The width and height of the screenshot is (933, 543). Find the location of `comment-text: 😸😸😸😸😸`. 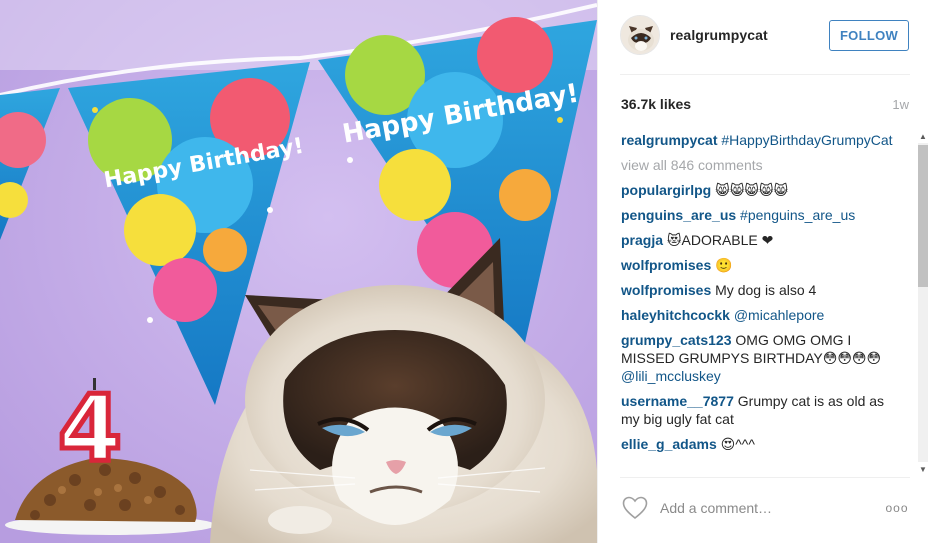

comment-text: 😸😸😸😸😸 is located at coordinates (752, 190).